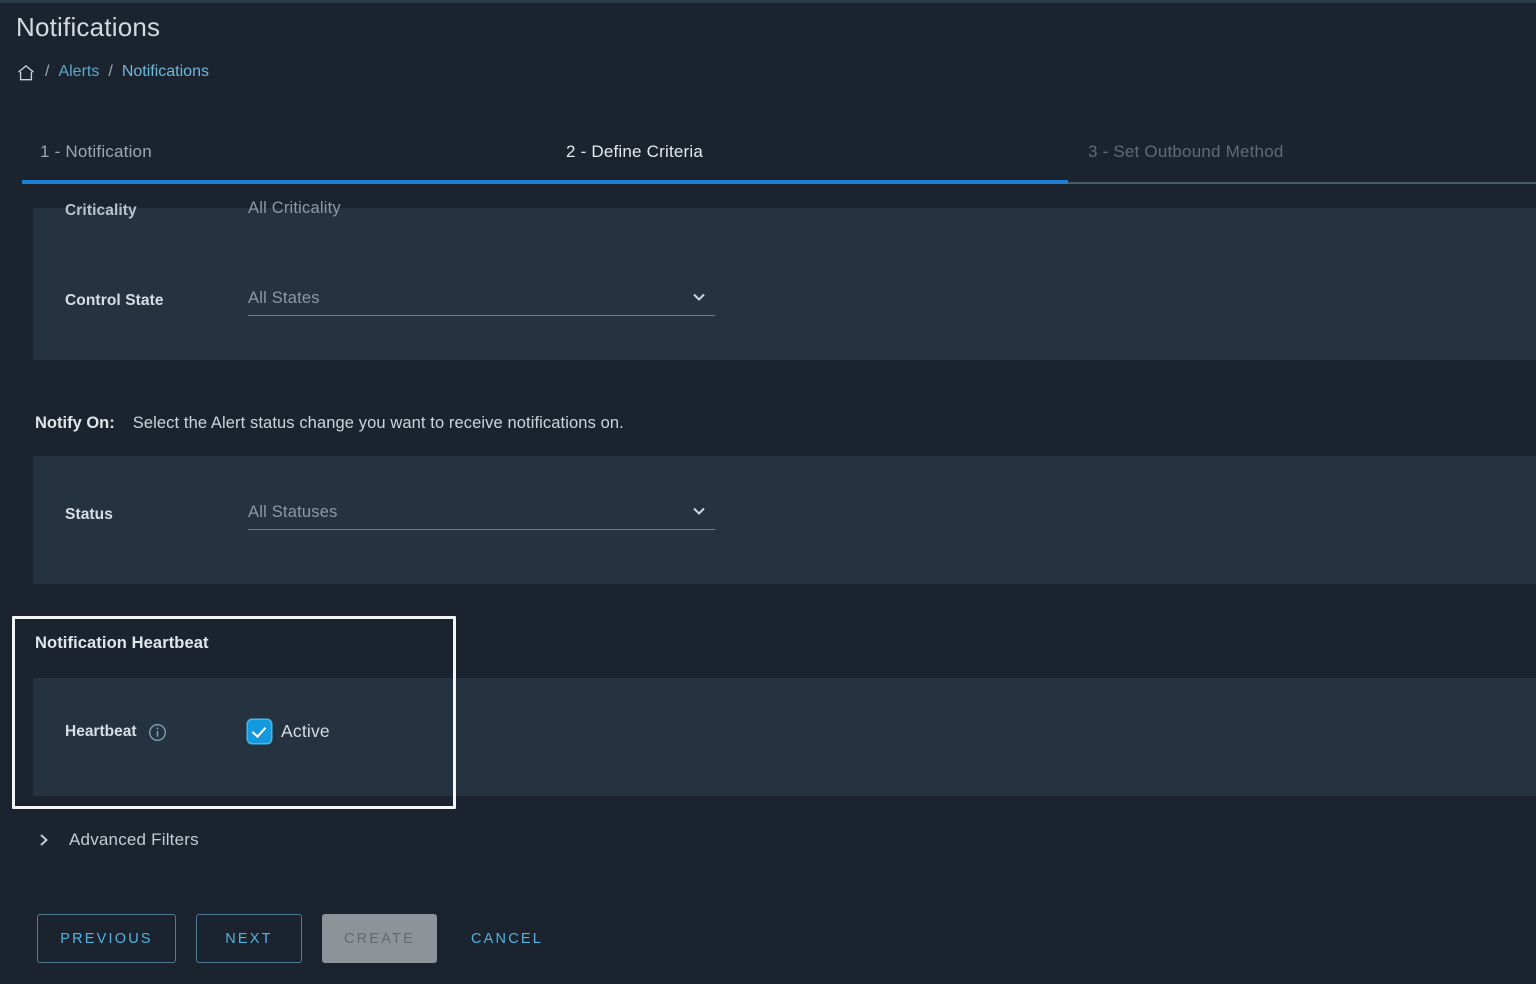 Image resolution: width=1536 pixels, height=984 pixels. What do you see at coordinates (284, 298) in the screenshot?
I see `control-state-value: All States` at bounding box center [284, 298].